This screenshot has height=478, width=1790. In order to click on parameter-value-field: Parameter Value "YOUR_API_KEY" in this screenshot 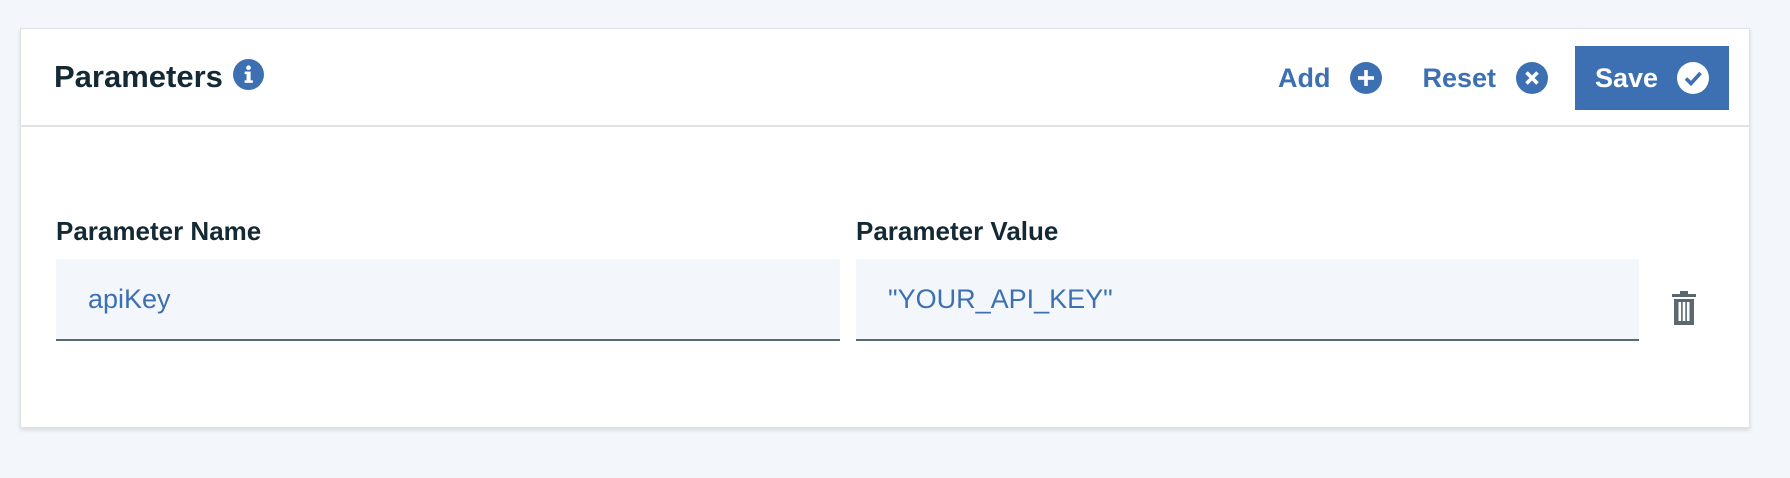, I will do `click(1247, 278)`.